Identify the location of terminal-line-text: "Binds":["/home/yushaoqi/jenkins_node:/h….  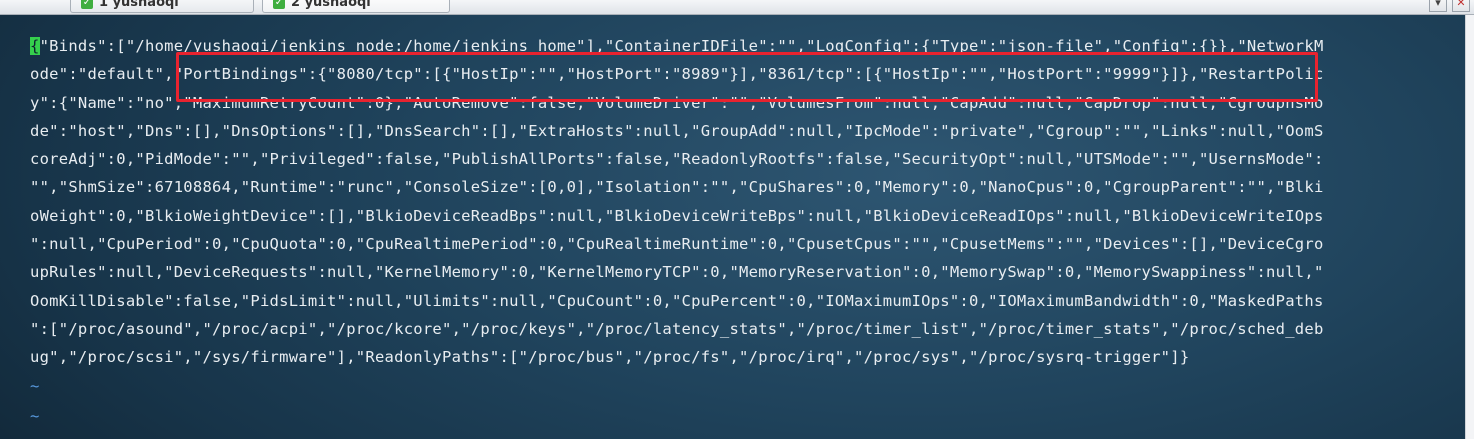
(681, 46).